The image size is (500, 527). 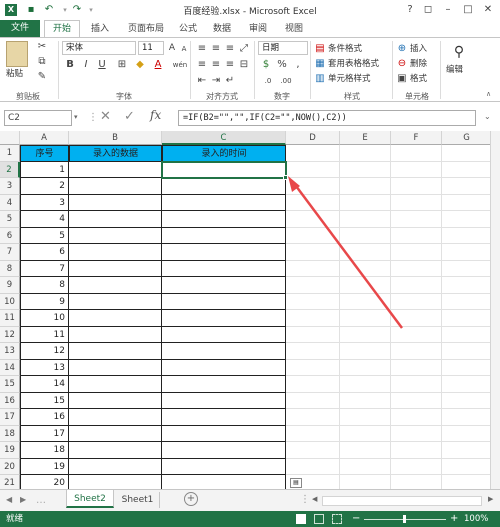 I want to click on table-header-cell: 序号, so click(x=44, y=153).